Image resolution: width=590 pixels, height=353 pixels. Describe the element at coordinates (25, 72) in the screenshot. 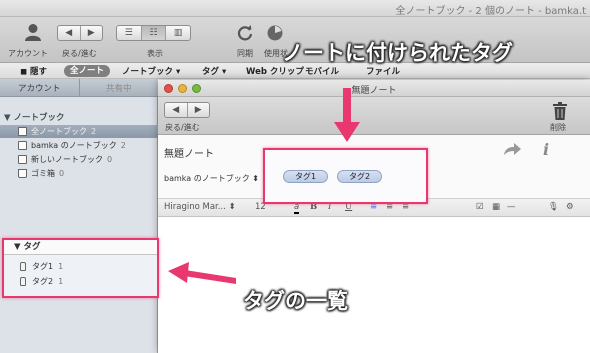

I see `hide-checkbox-icon: ◼` at that location.